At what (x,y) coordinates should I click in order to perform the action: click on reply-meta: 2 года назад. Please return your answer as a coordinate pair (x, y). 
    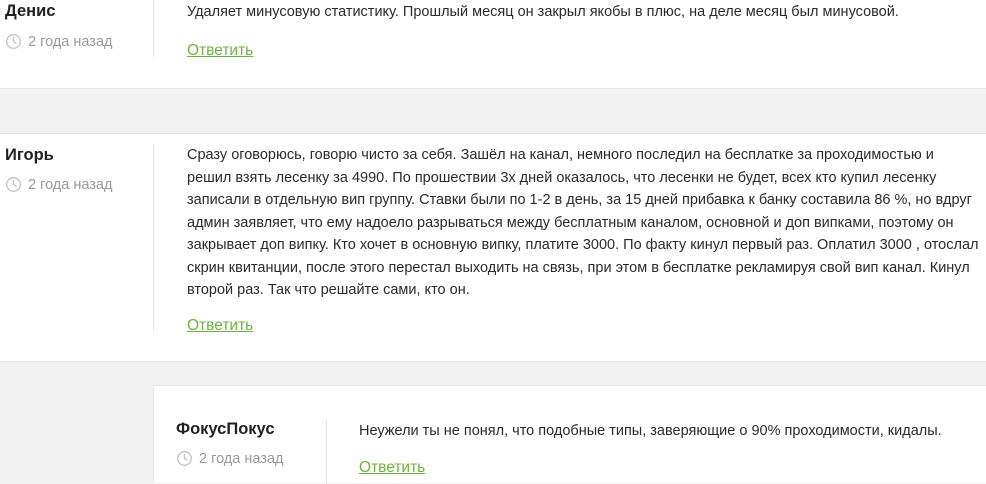
    Looking at the image, I should click on (229, 458).